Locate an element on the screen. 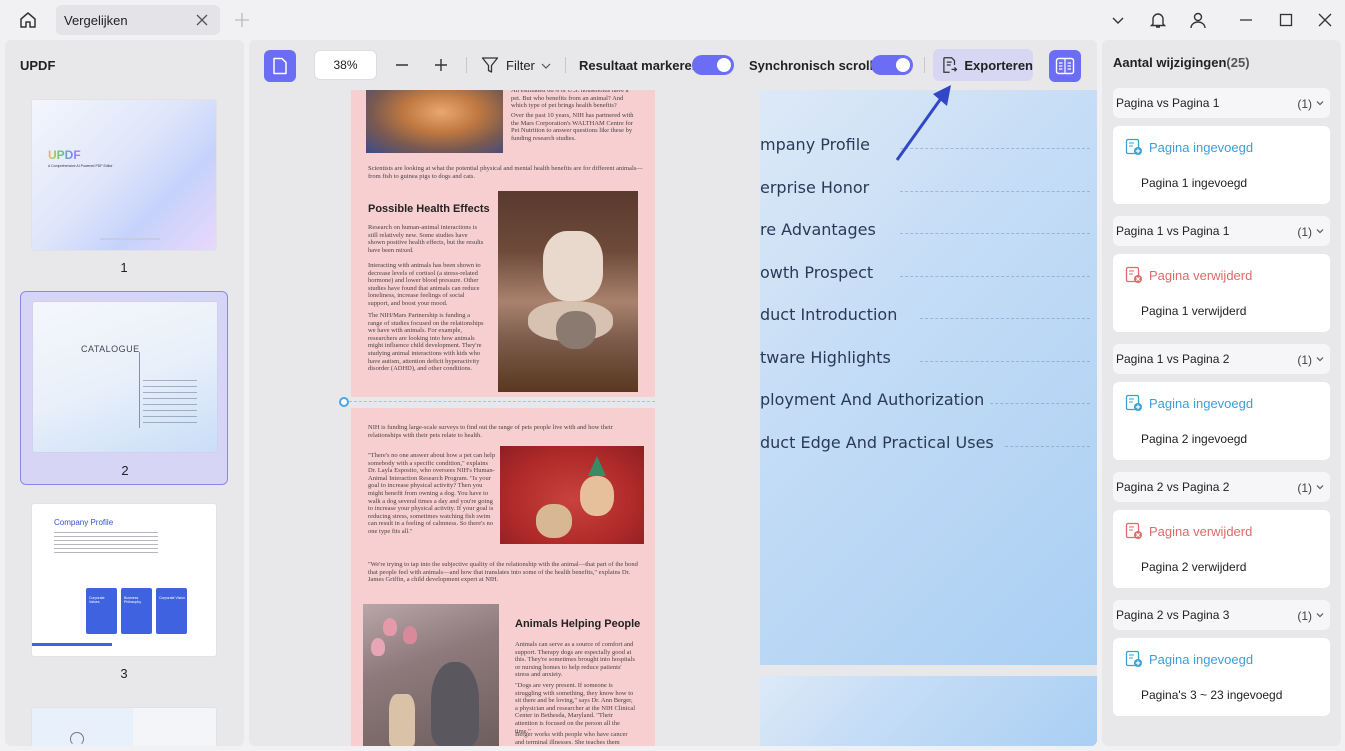 The image size is (1345, 751). toc-lines is located at coordinates (170, 404).